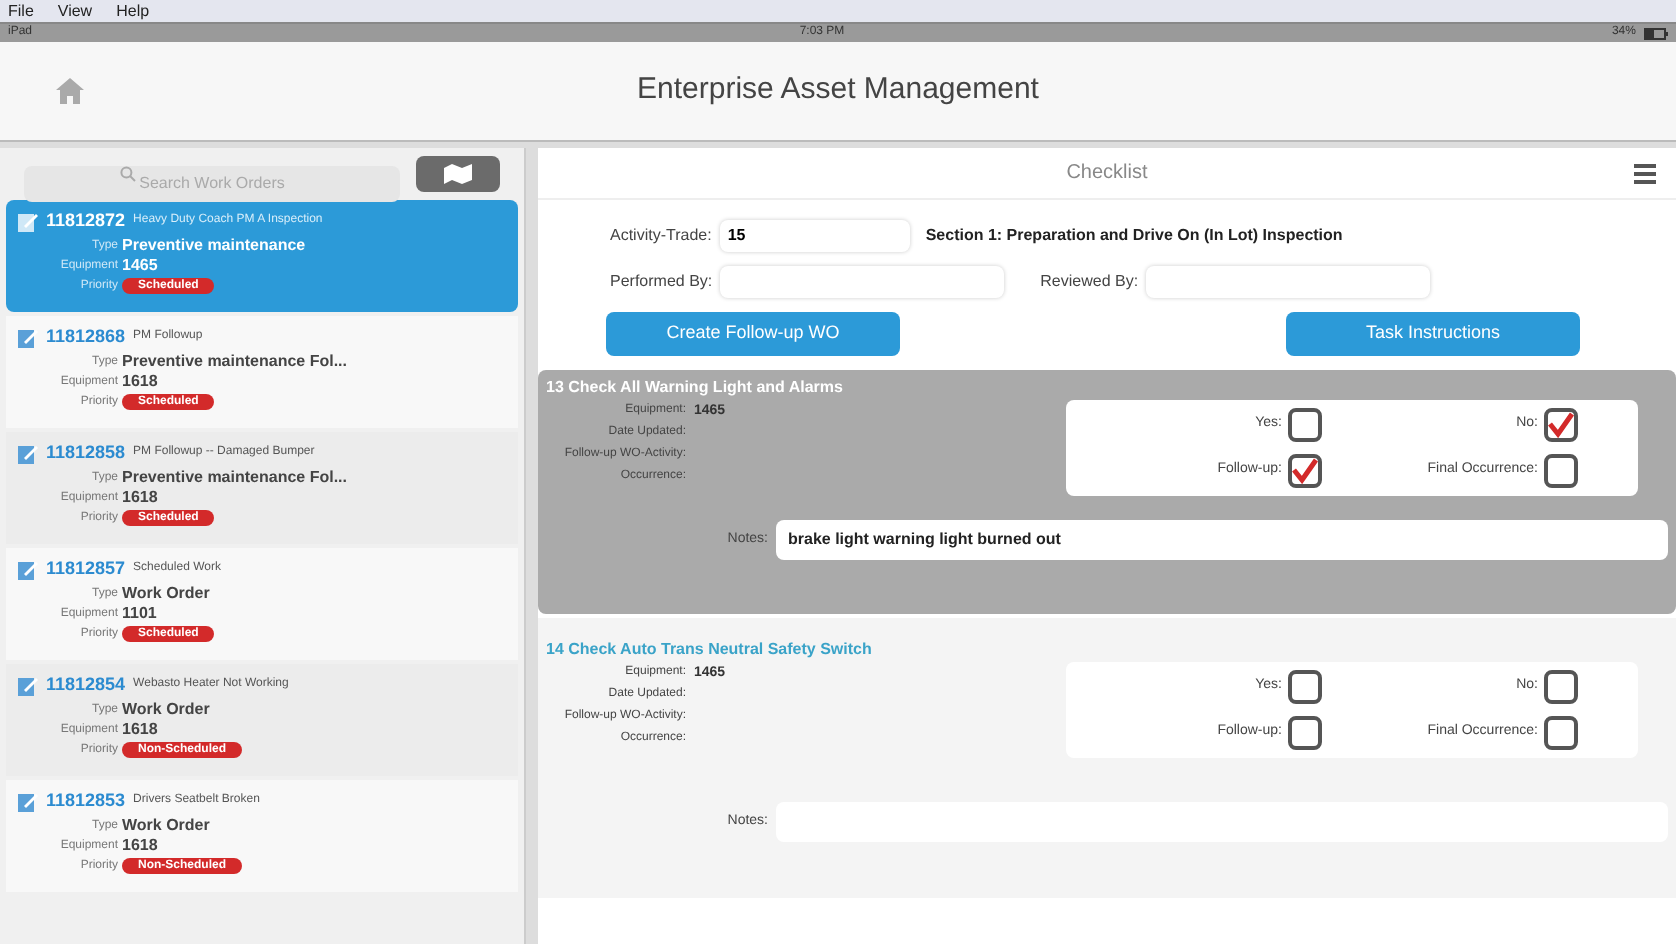 Image resolution: width=1676 pixels, height=944 pixels. I want to click on field-value: 1465, so click(140, 265).